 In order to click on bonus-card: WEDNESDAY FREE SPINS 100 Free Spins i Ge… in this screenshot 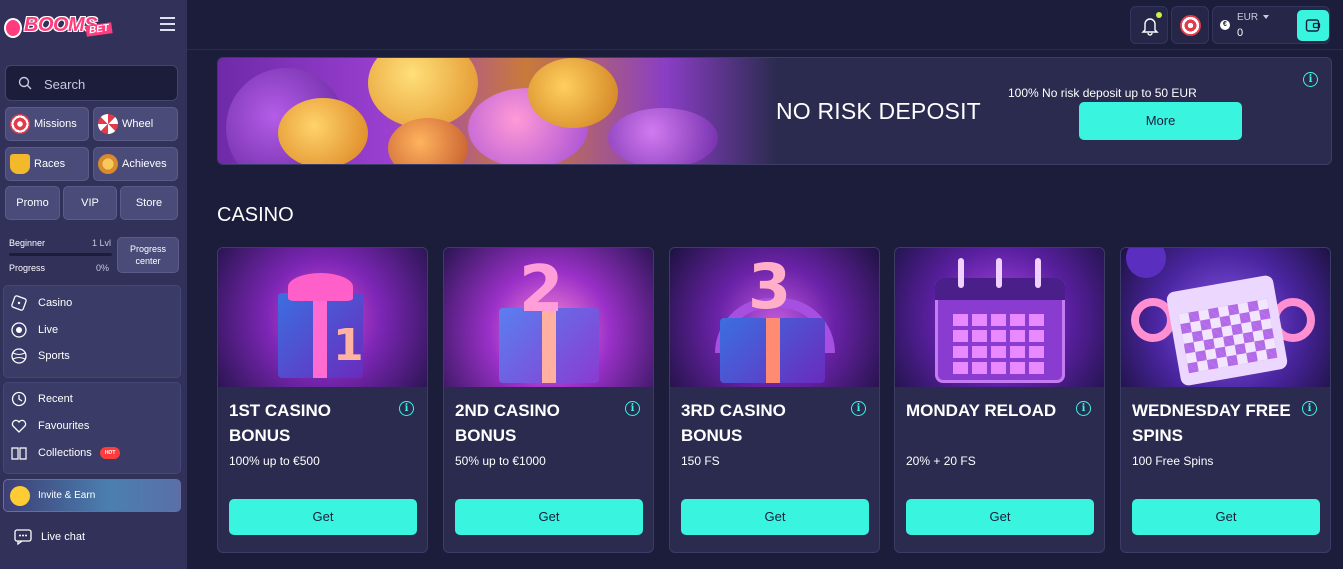, I will do `click(1225, 400)`.